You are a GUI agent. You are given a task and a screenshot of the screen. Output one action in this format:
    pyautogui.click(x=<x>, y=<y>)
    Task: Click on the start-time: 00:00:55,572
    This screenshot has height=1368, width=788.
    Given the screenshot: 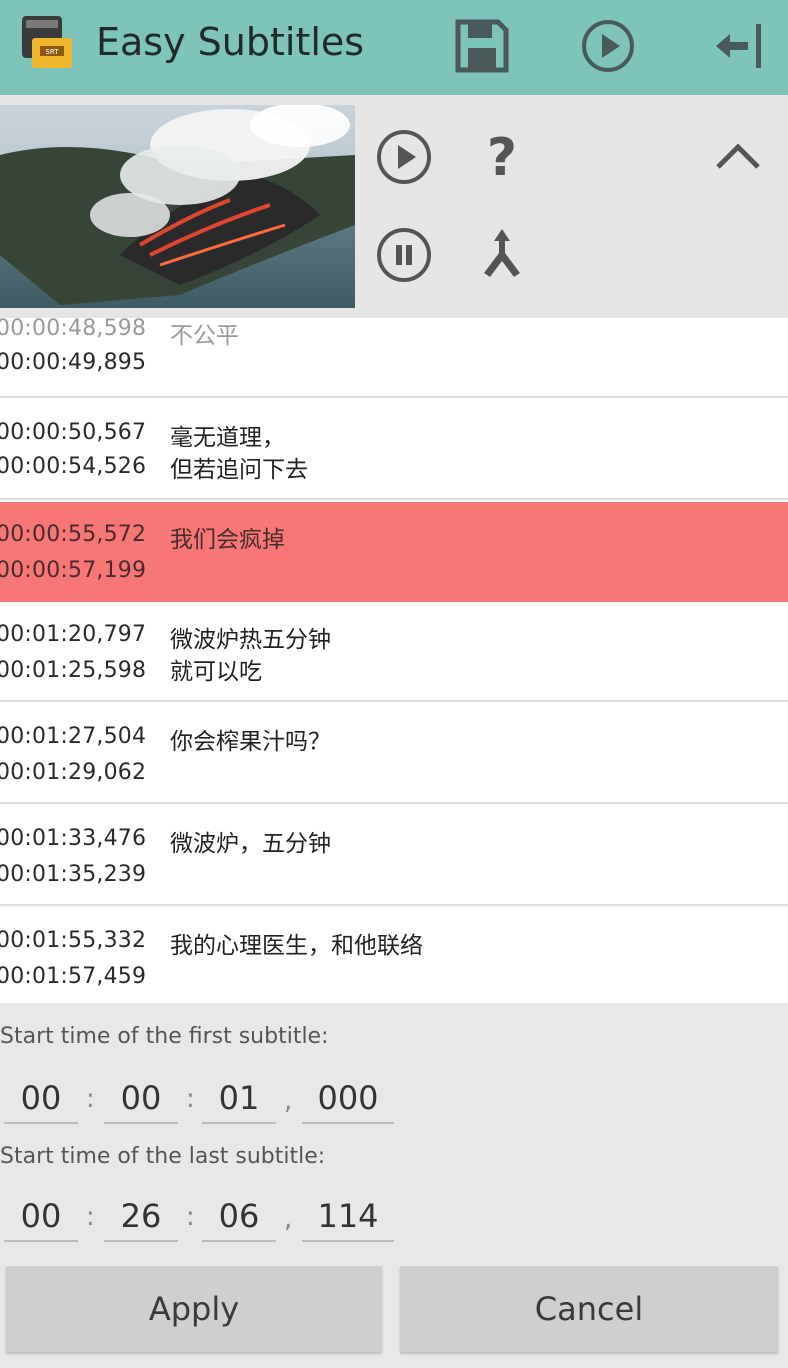 What is the action you would take?
    pyautogui.click(x=73, y=534)
    